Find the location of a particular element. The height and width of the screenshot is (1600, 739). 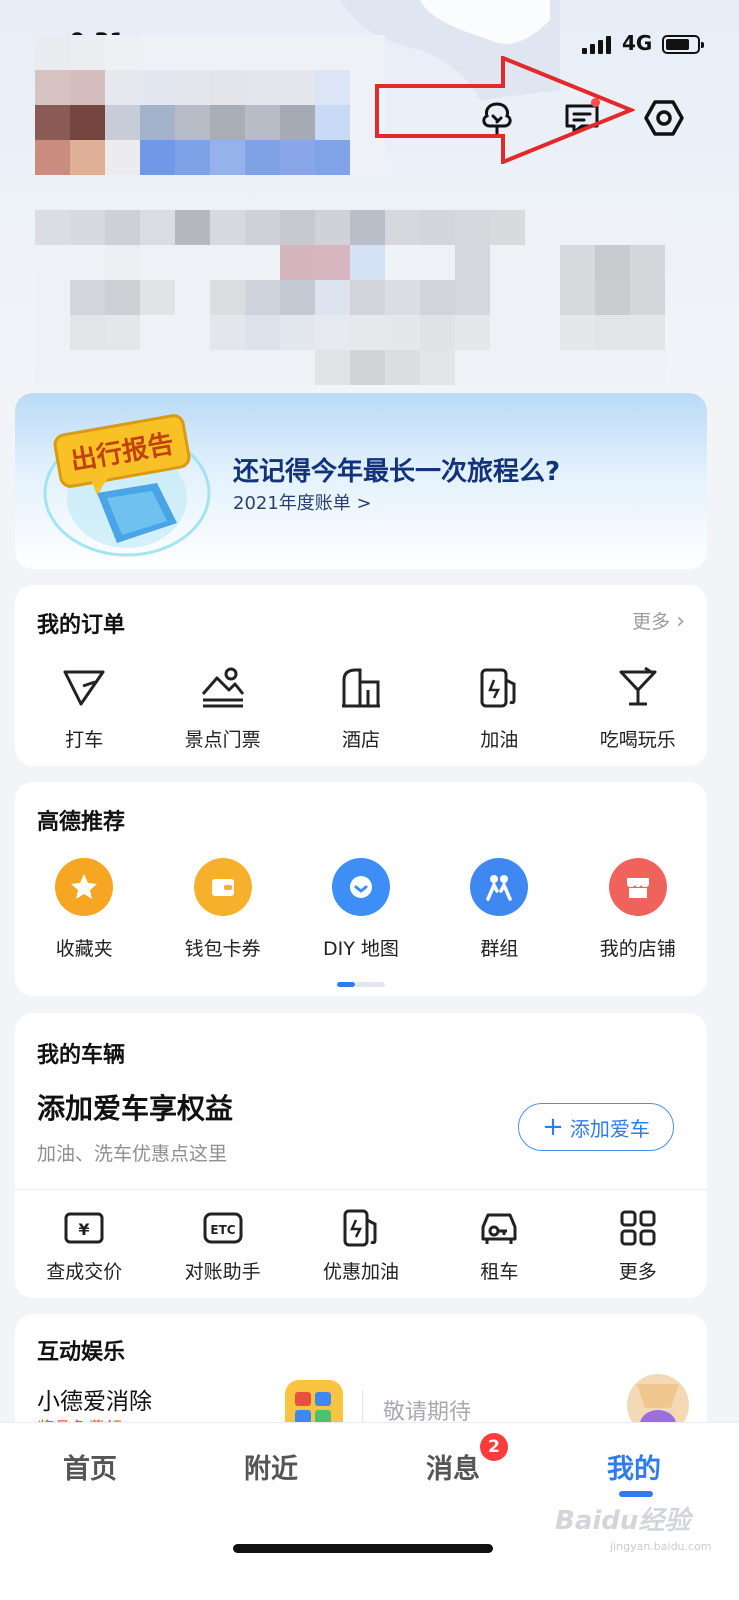

order-item-scenic-ticket: 景点门票 is located at coordinates (222, 706).